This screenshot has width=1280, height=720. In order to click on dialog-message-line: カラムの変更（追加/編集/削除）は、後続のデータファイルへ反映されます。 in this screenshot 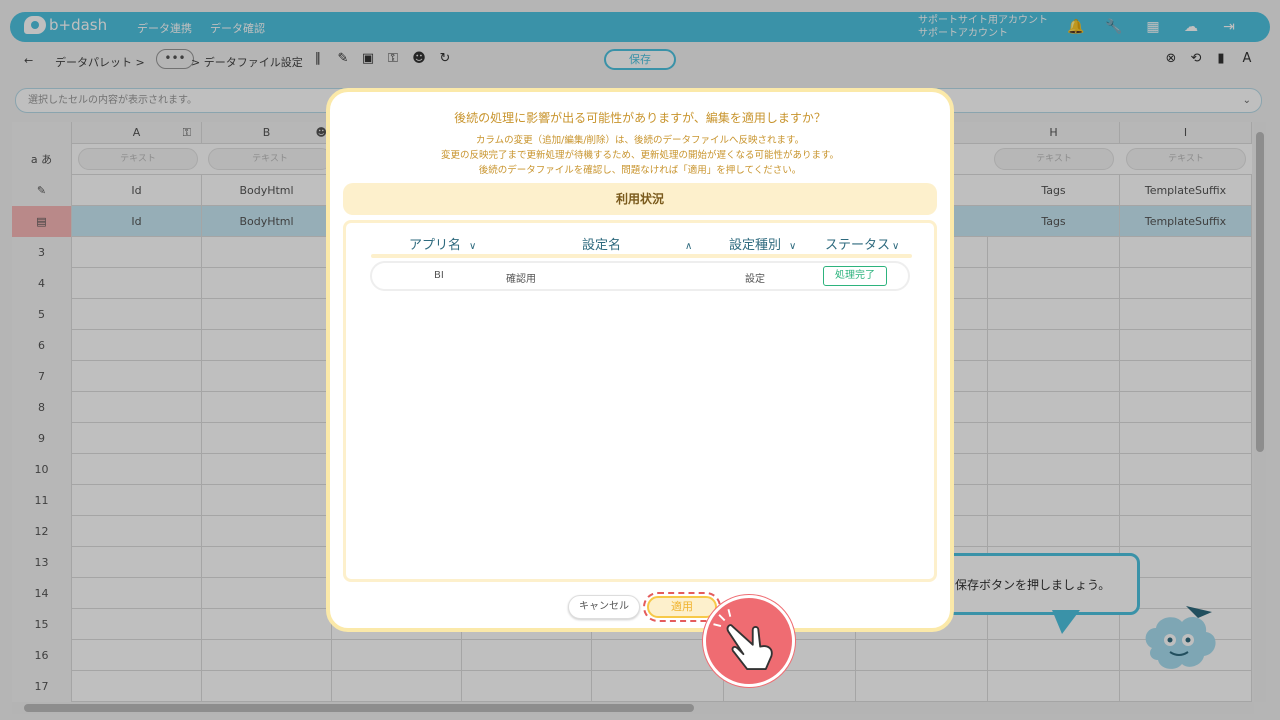, I will do `click(640, 140)`.